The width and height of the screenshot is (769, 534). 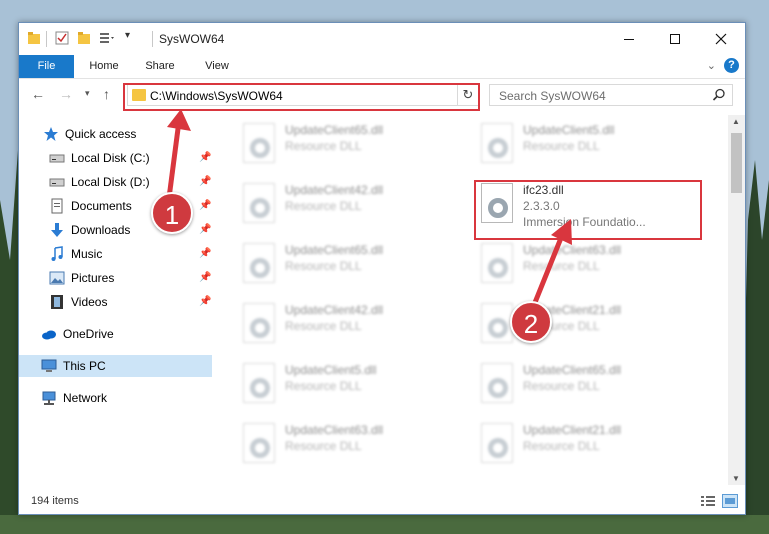 What do you see at coordinates (548, 269) in the screenshot?
I see `arrow-2-shaft` at bounding box center [548, 269].